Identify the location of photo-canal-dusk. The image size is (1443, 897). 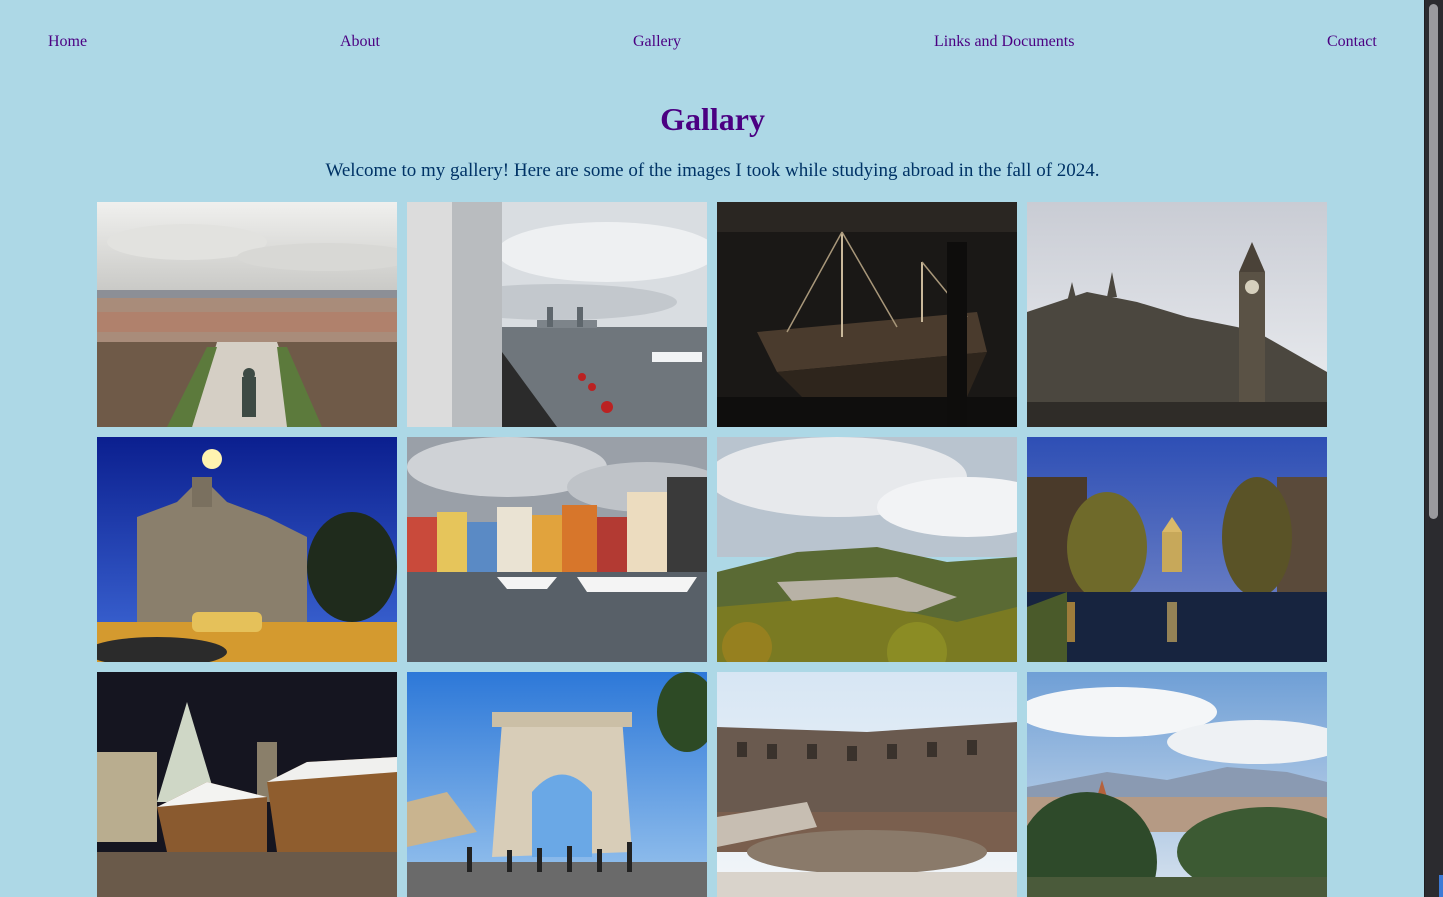
(1177, 549).